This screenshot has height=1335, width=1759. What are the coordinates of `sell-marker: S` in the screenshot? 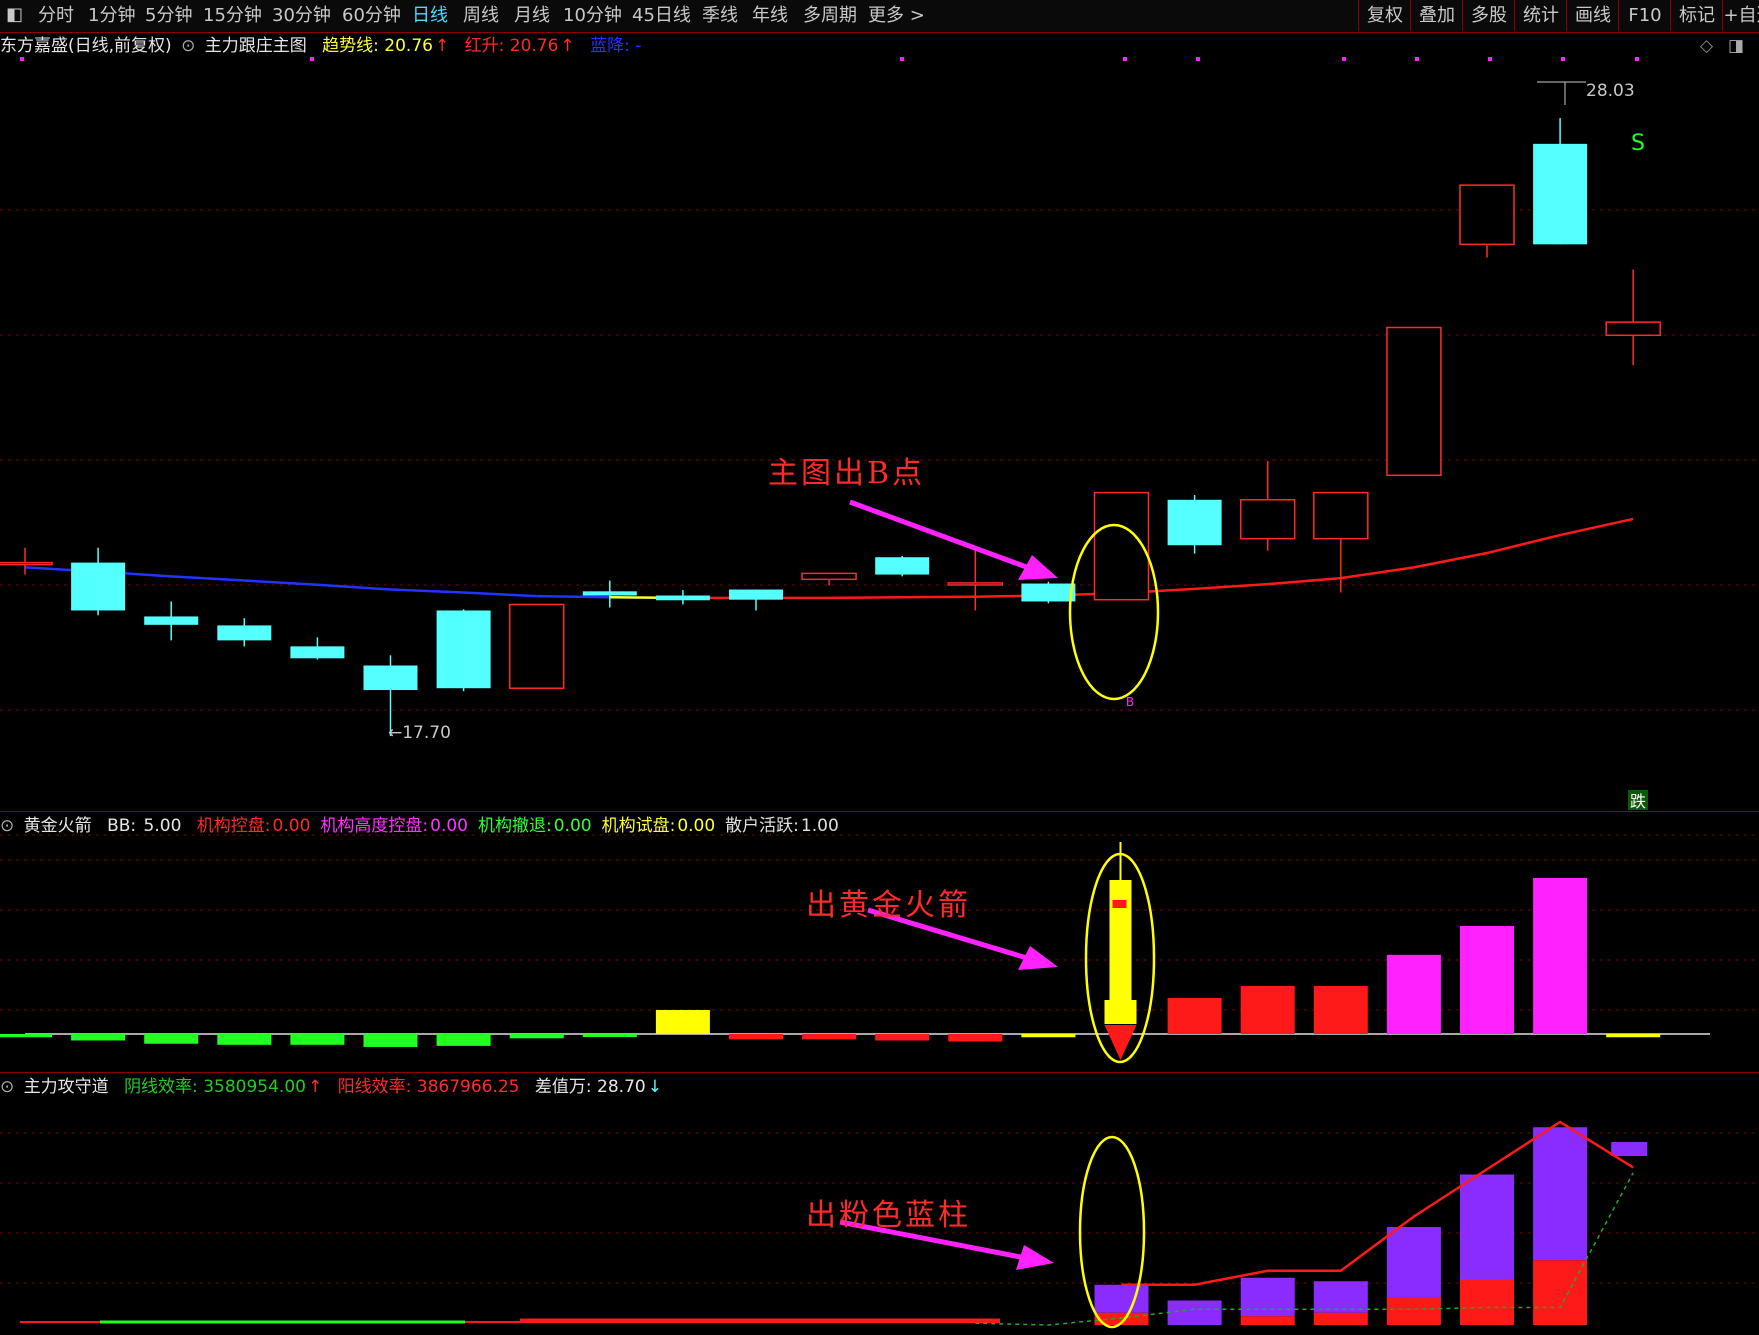 It's located at (1638, 143).